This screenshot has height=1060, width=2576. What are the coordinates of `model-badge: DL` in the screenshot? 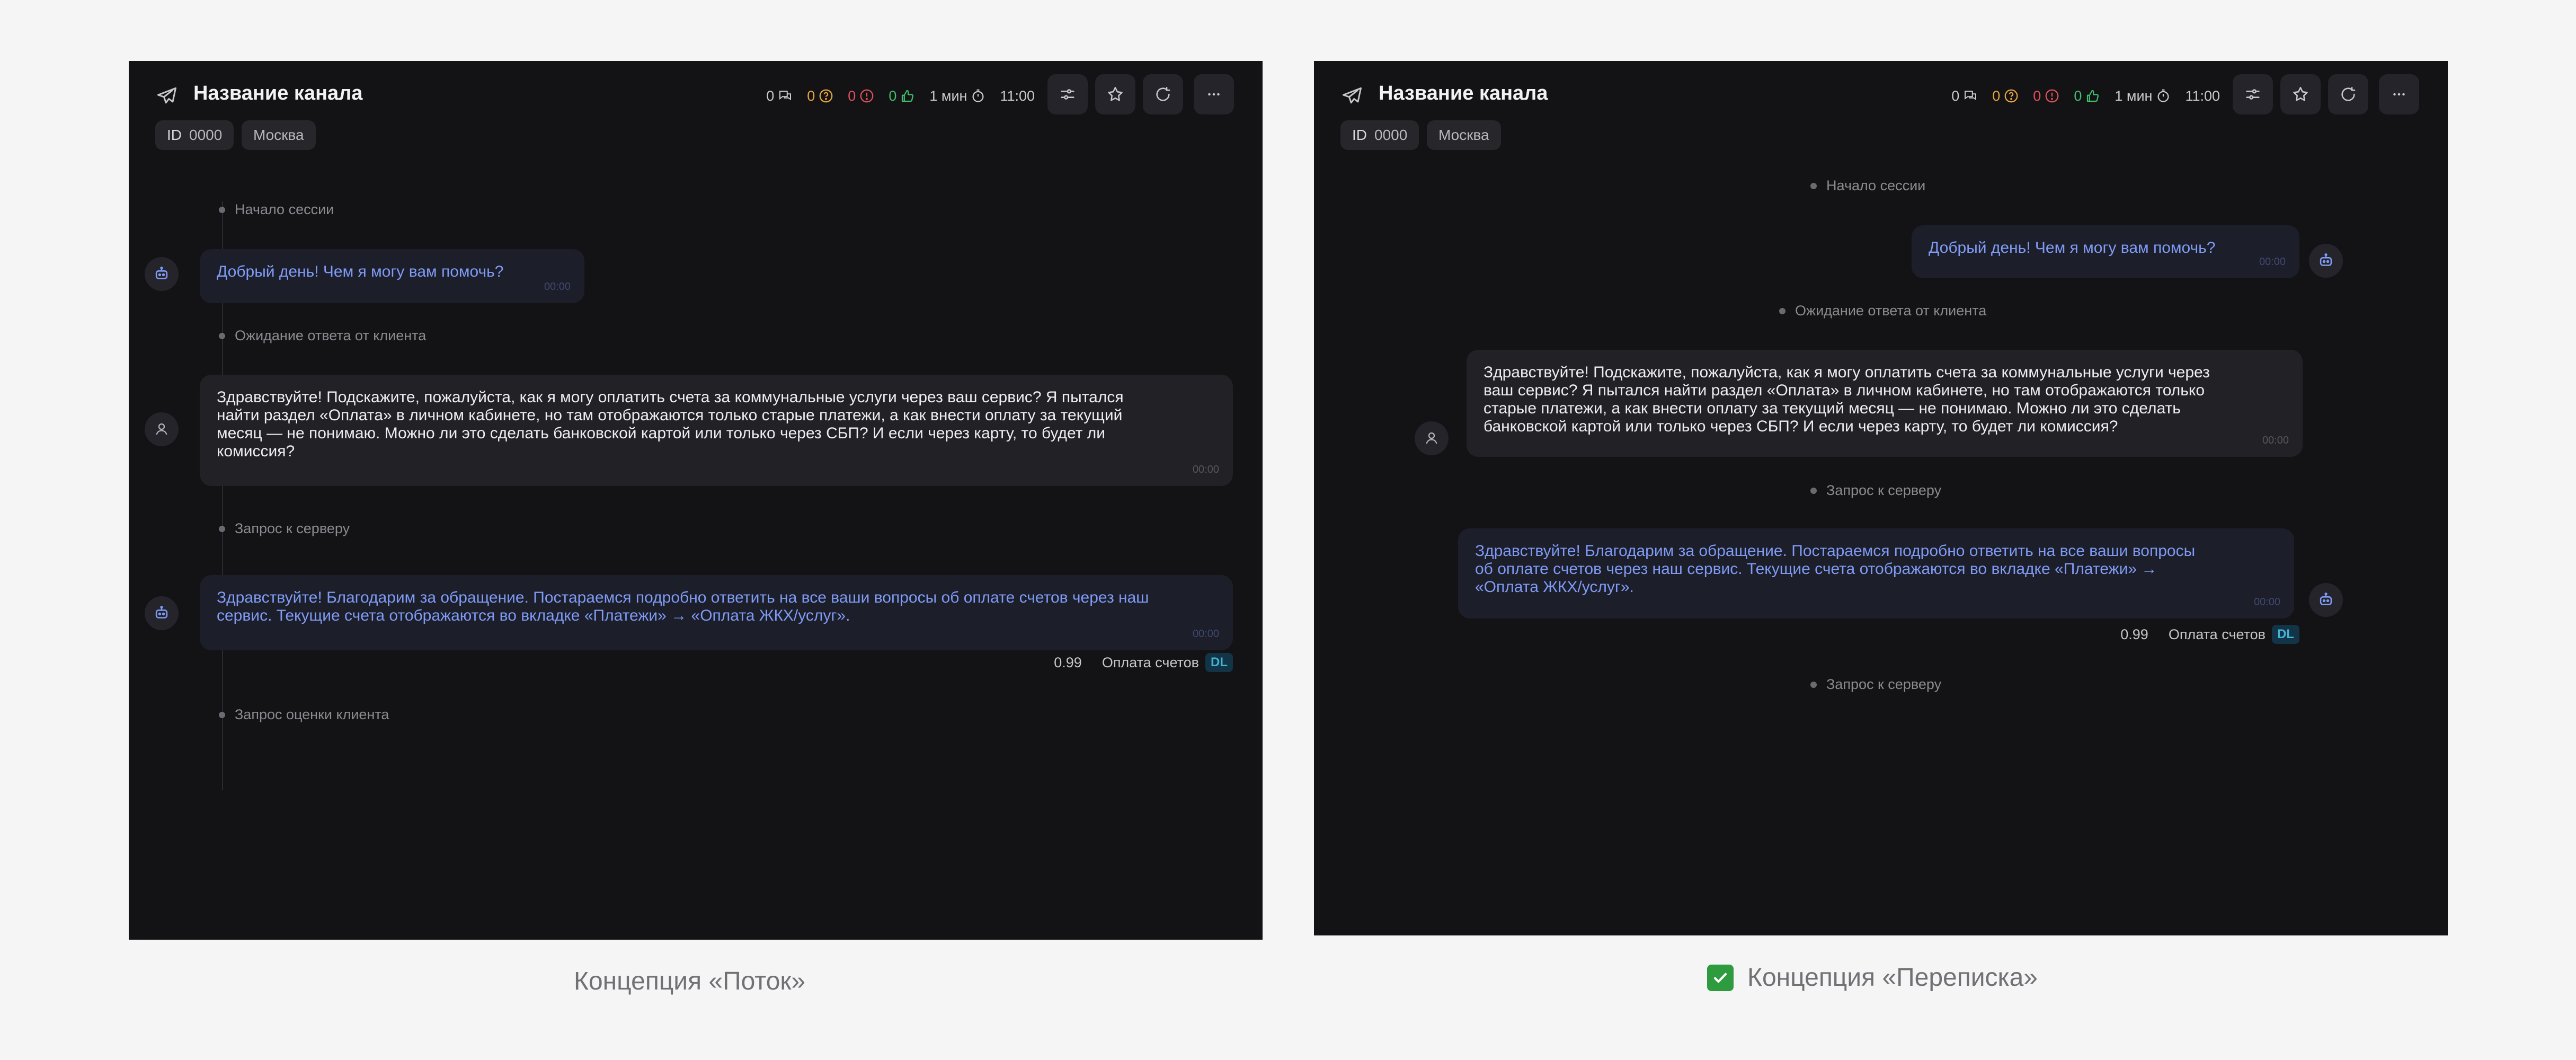 It's located at (2285, 634).